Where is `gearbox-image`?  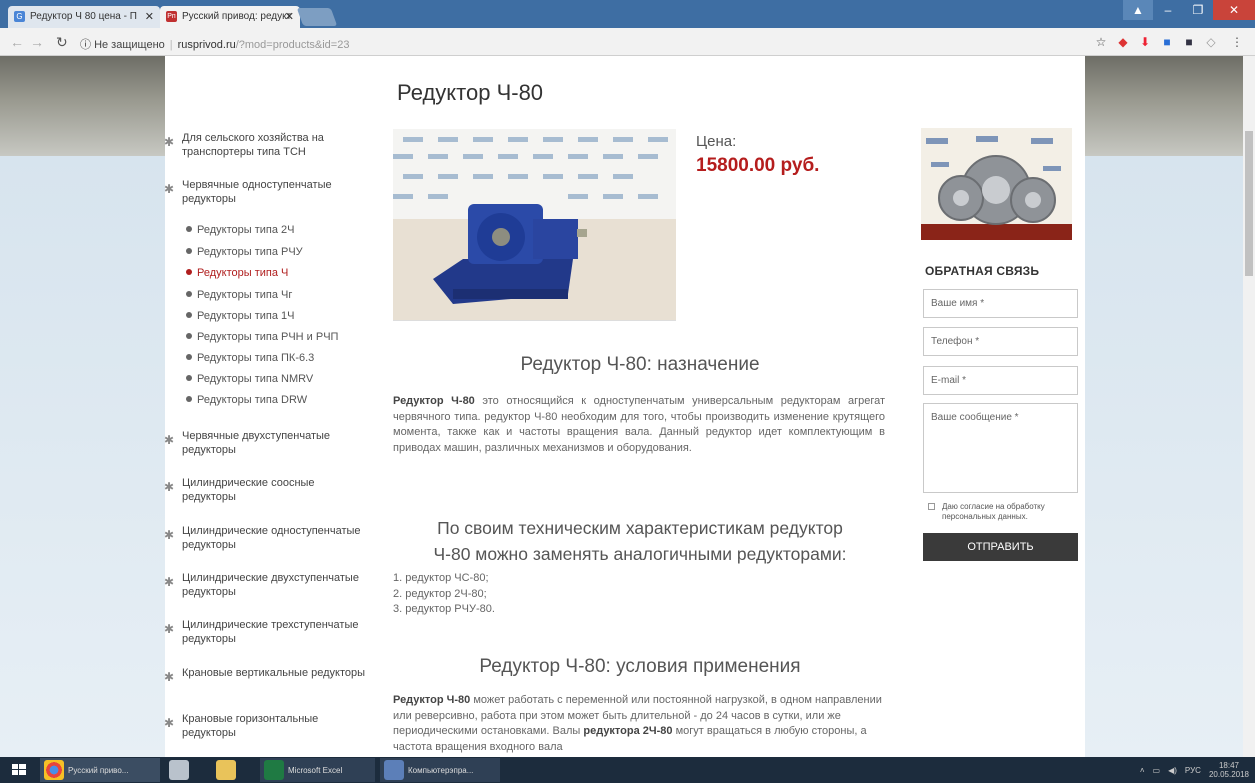 gearbox-image is located at coordinates (534, 224).